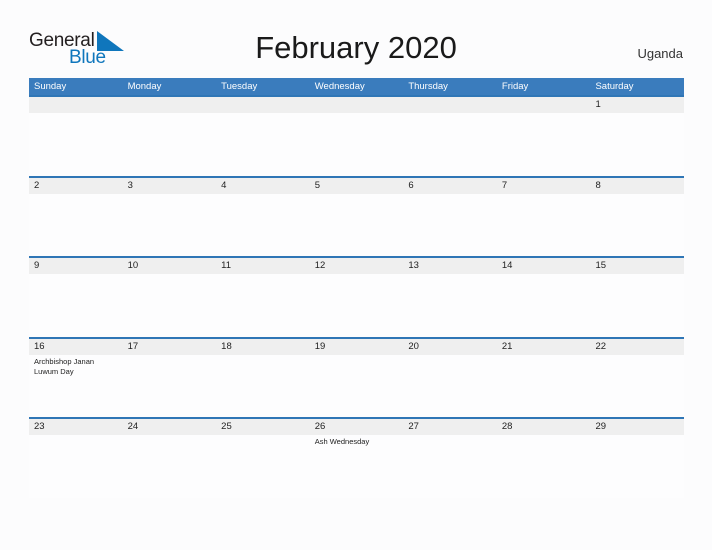 The height and width of the screenshot is (550, 712). What do you see at coordinates (170, 186) in the screenshot?
I see `day-cell: 3` at bounding box center [170, 186].